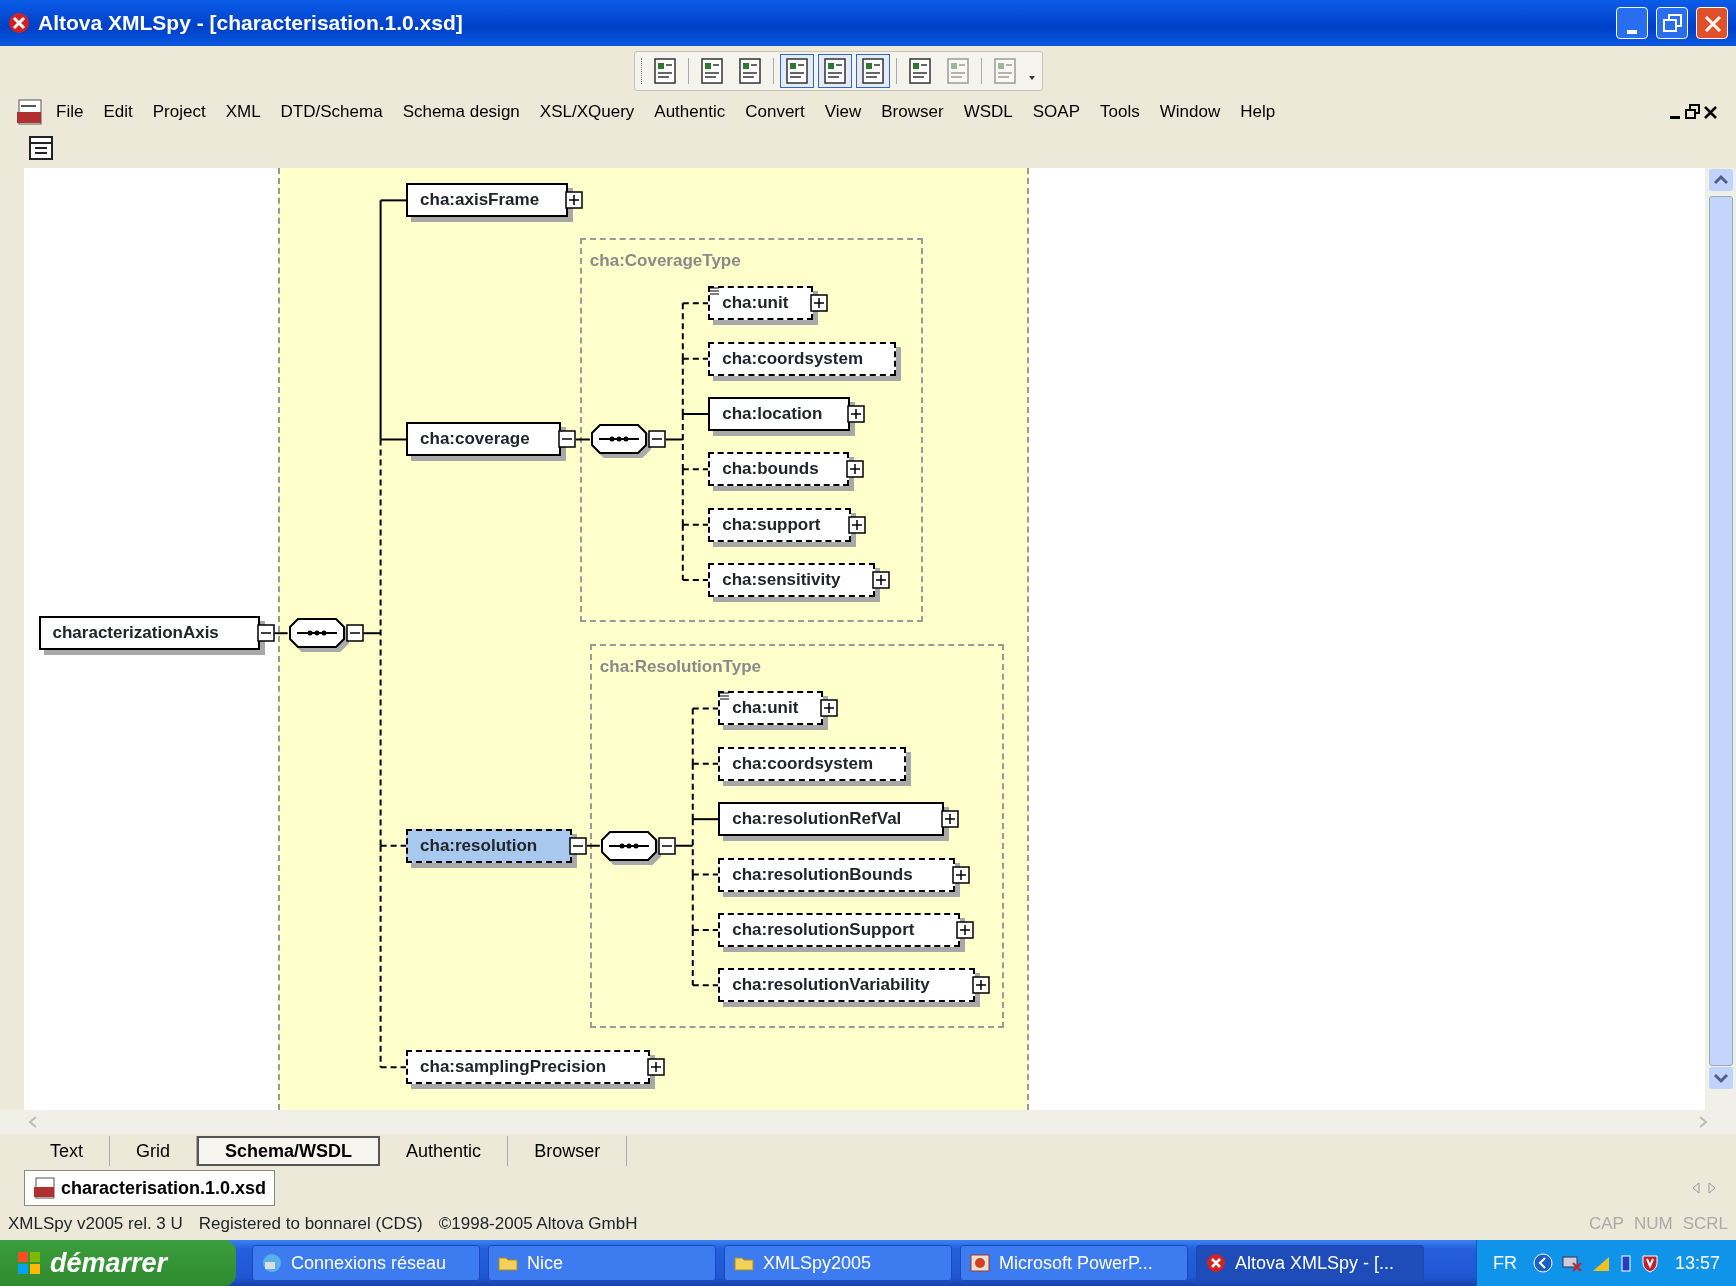  Describe the element at coordinates (1258, 112) in the screenshot. I see `menu-item: Help` at that location.